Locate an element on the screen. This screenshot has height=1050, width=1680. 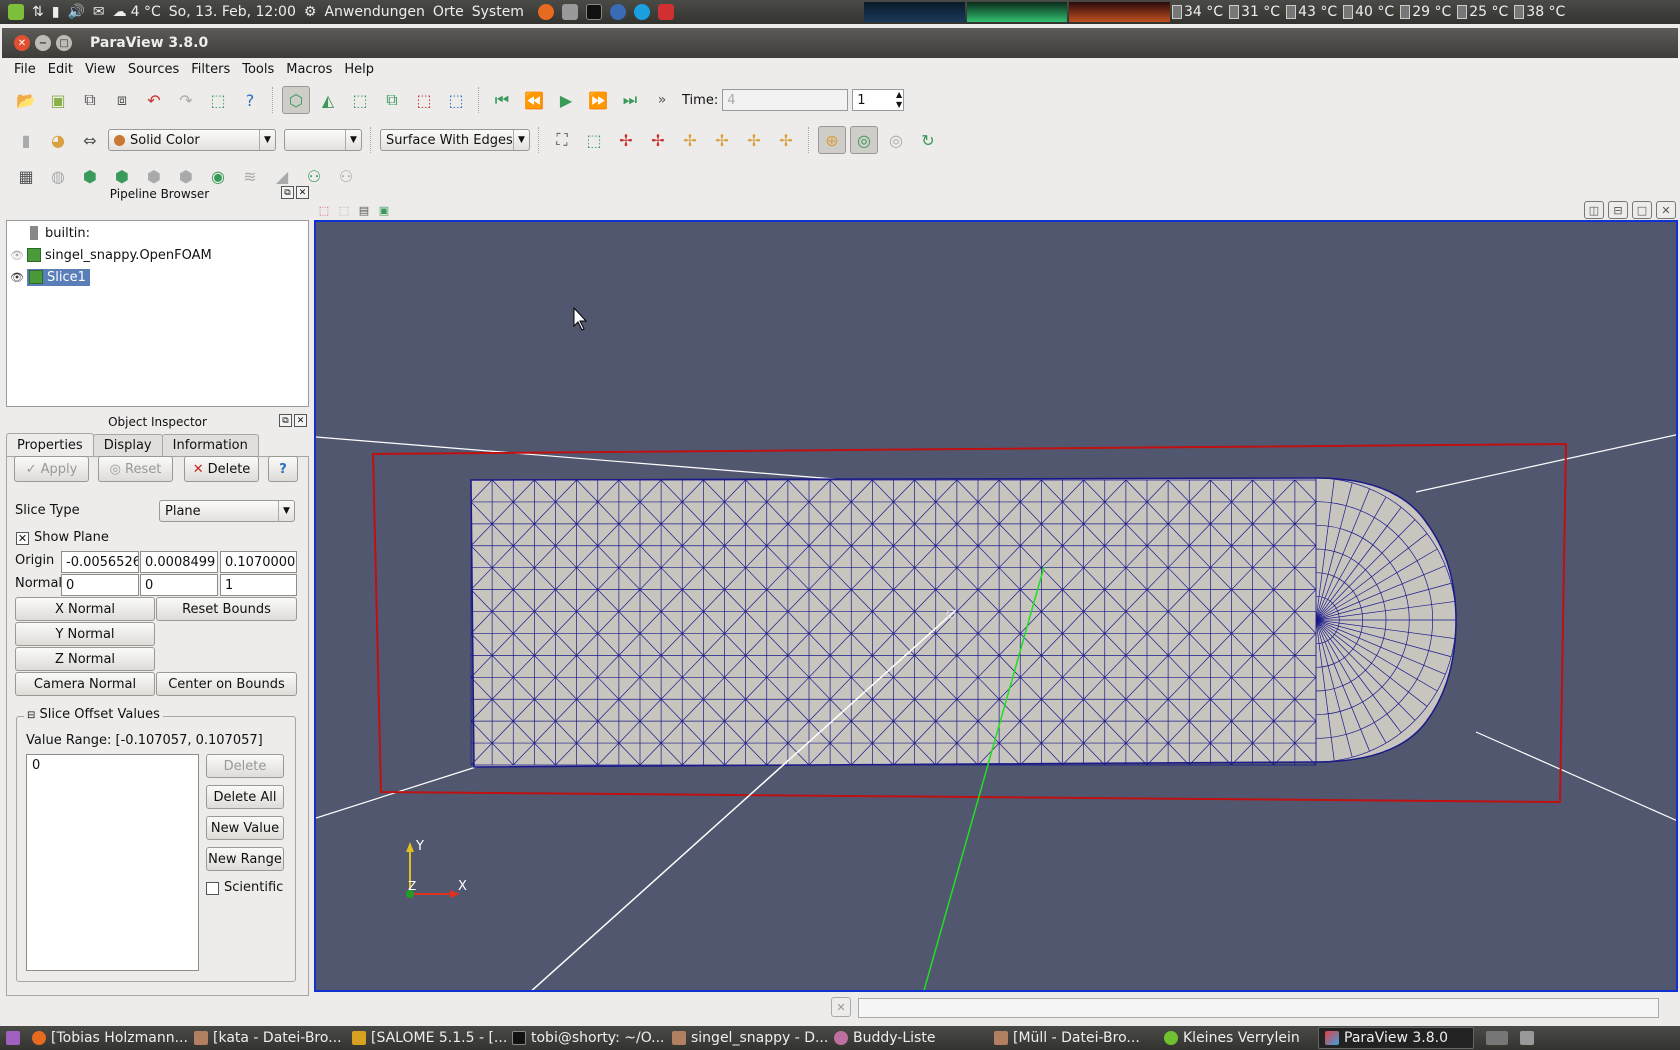
new-value-button: New Value is located at coordinates (245, 828).